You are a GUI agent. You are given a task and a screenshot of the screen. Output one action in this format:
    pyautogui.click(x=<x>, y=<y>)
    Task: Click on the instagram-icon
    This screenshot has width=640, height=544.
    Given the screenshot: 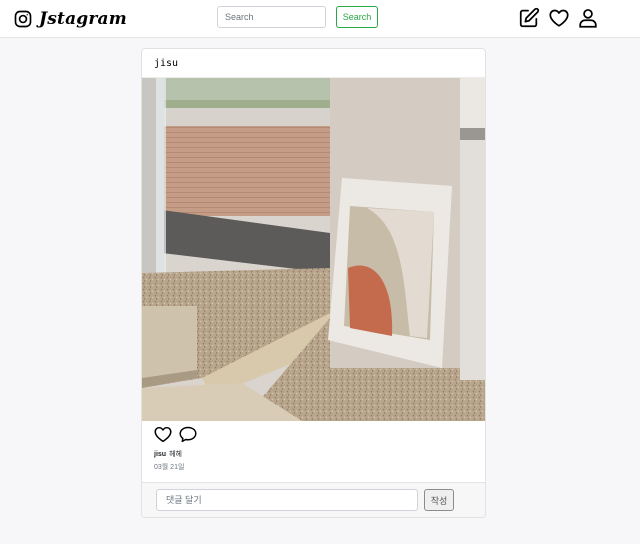 What is the action you would take?
    pyautogui.click(x=23, y=19)
    